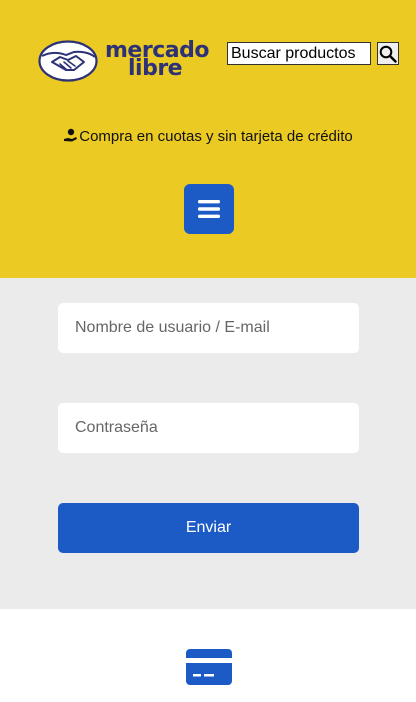 Image resolution: width=416 pixels, height=702 pixels. I want to click on handshake-icon, so click(68, 61).